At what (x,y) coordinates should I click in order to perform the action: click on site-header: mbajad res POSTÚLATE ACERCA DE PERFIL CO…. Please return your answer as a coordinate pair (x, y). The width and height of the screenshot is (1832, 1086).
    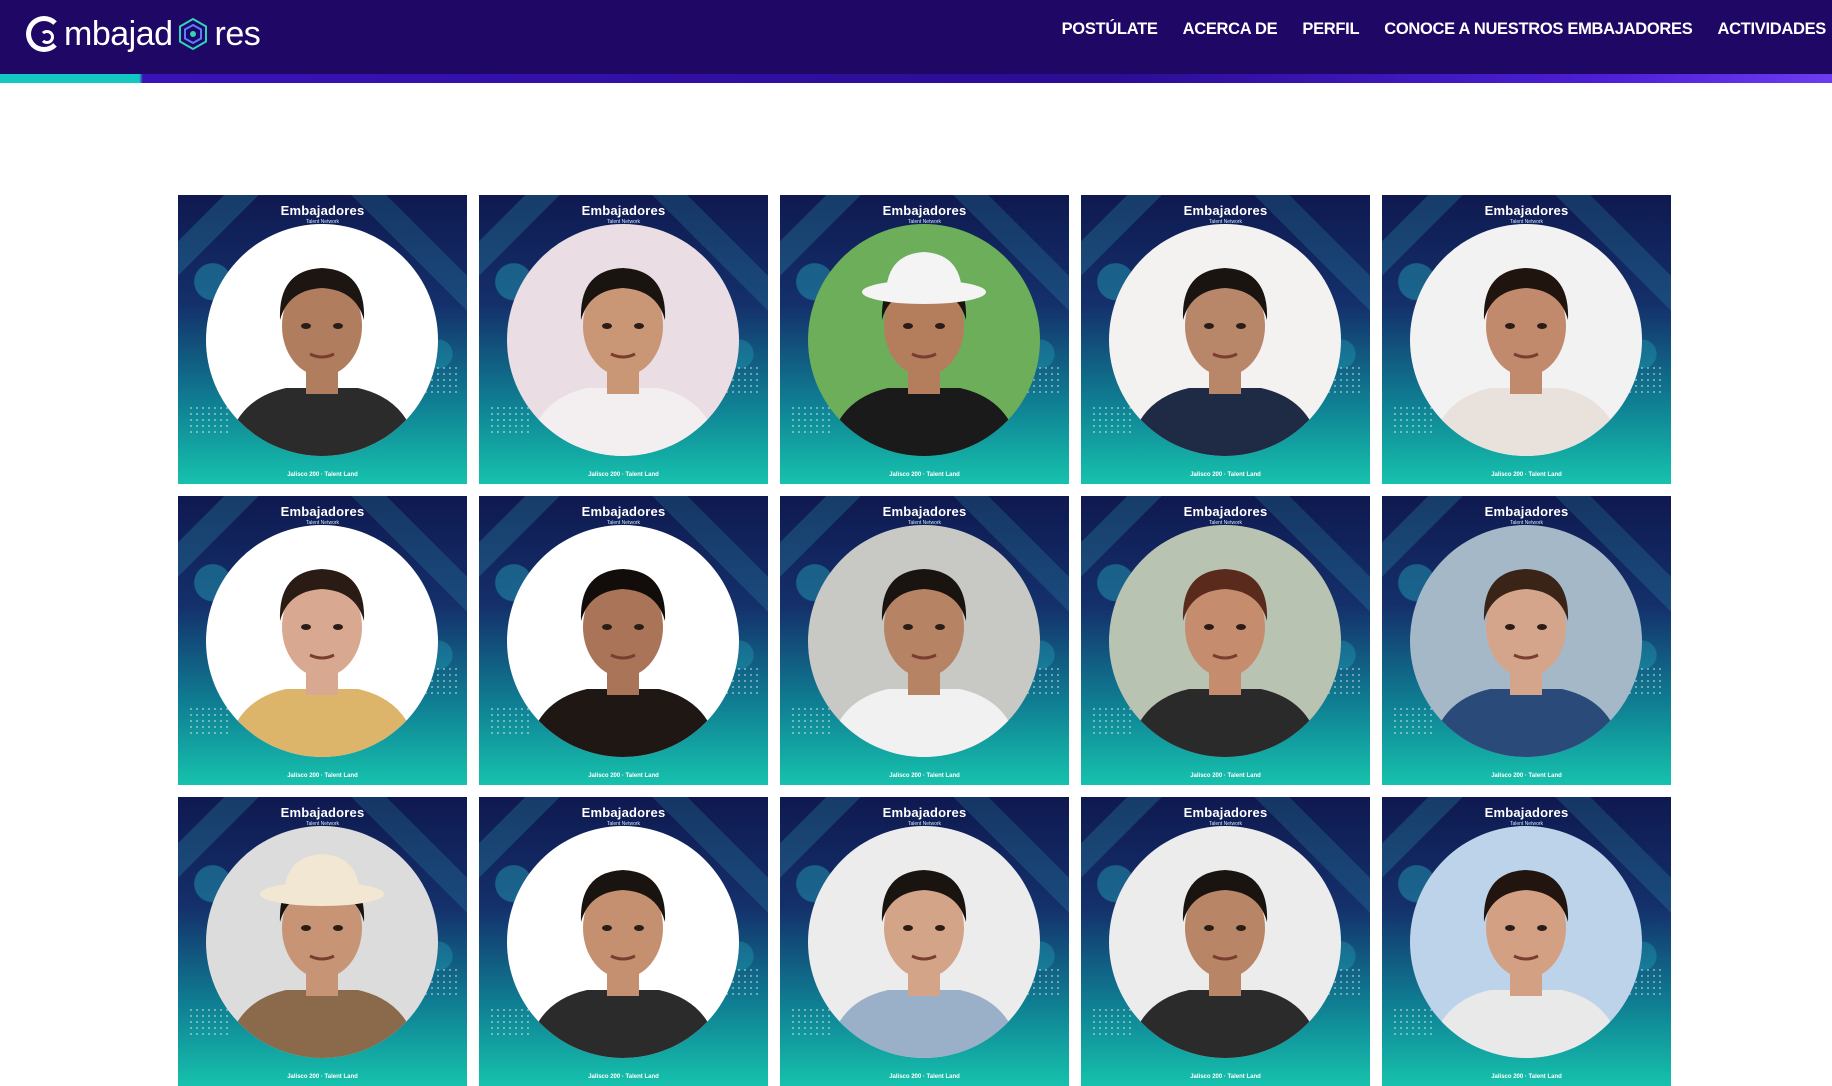
    Looking at the image, I should click on (916, 41).